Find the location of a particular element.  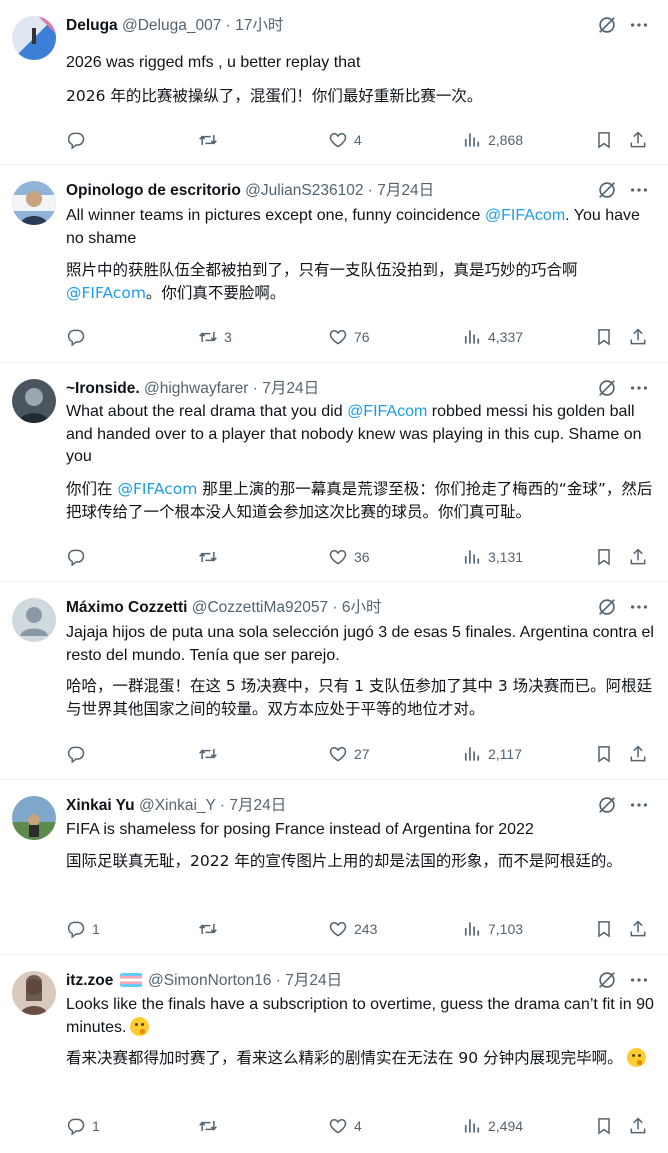

display-name: itz.zoe is located at coordinates (89, 980).